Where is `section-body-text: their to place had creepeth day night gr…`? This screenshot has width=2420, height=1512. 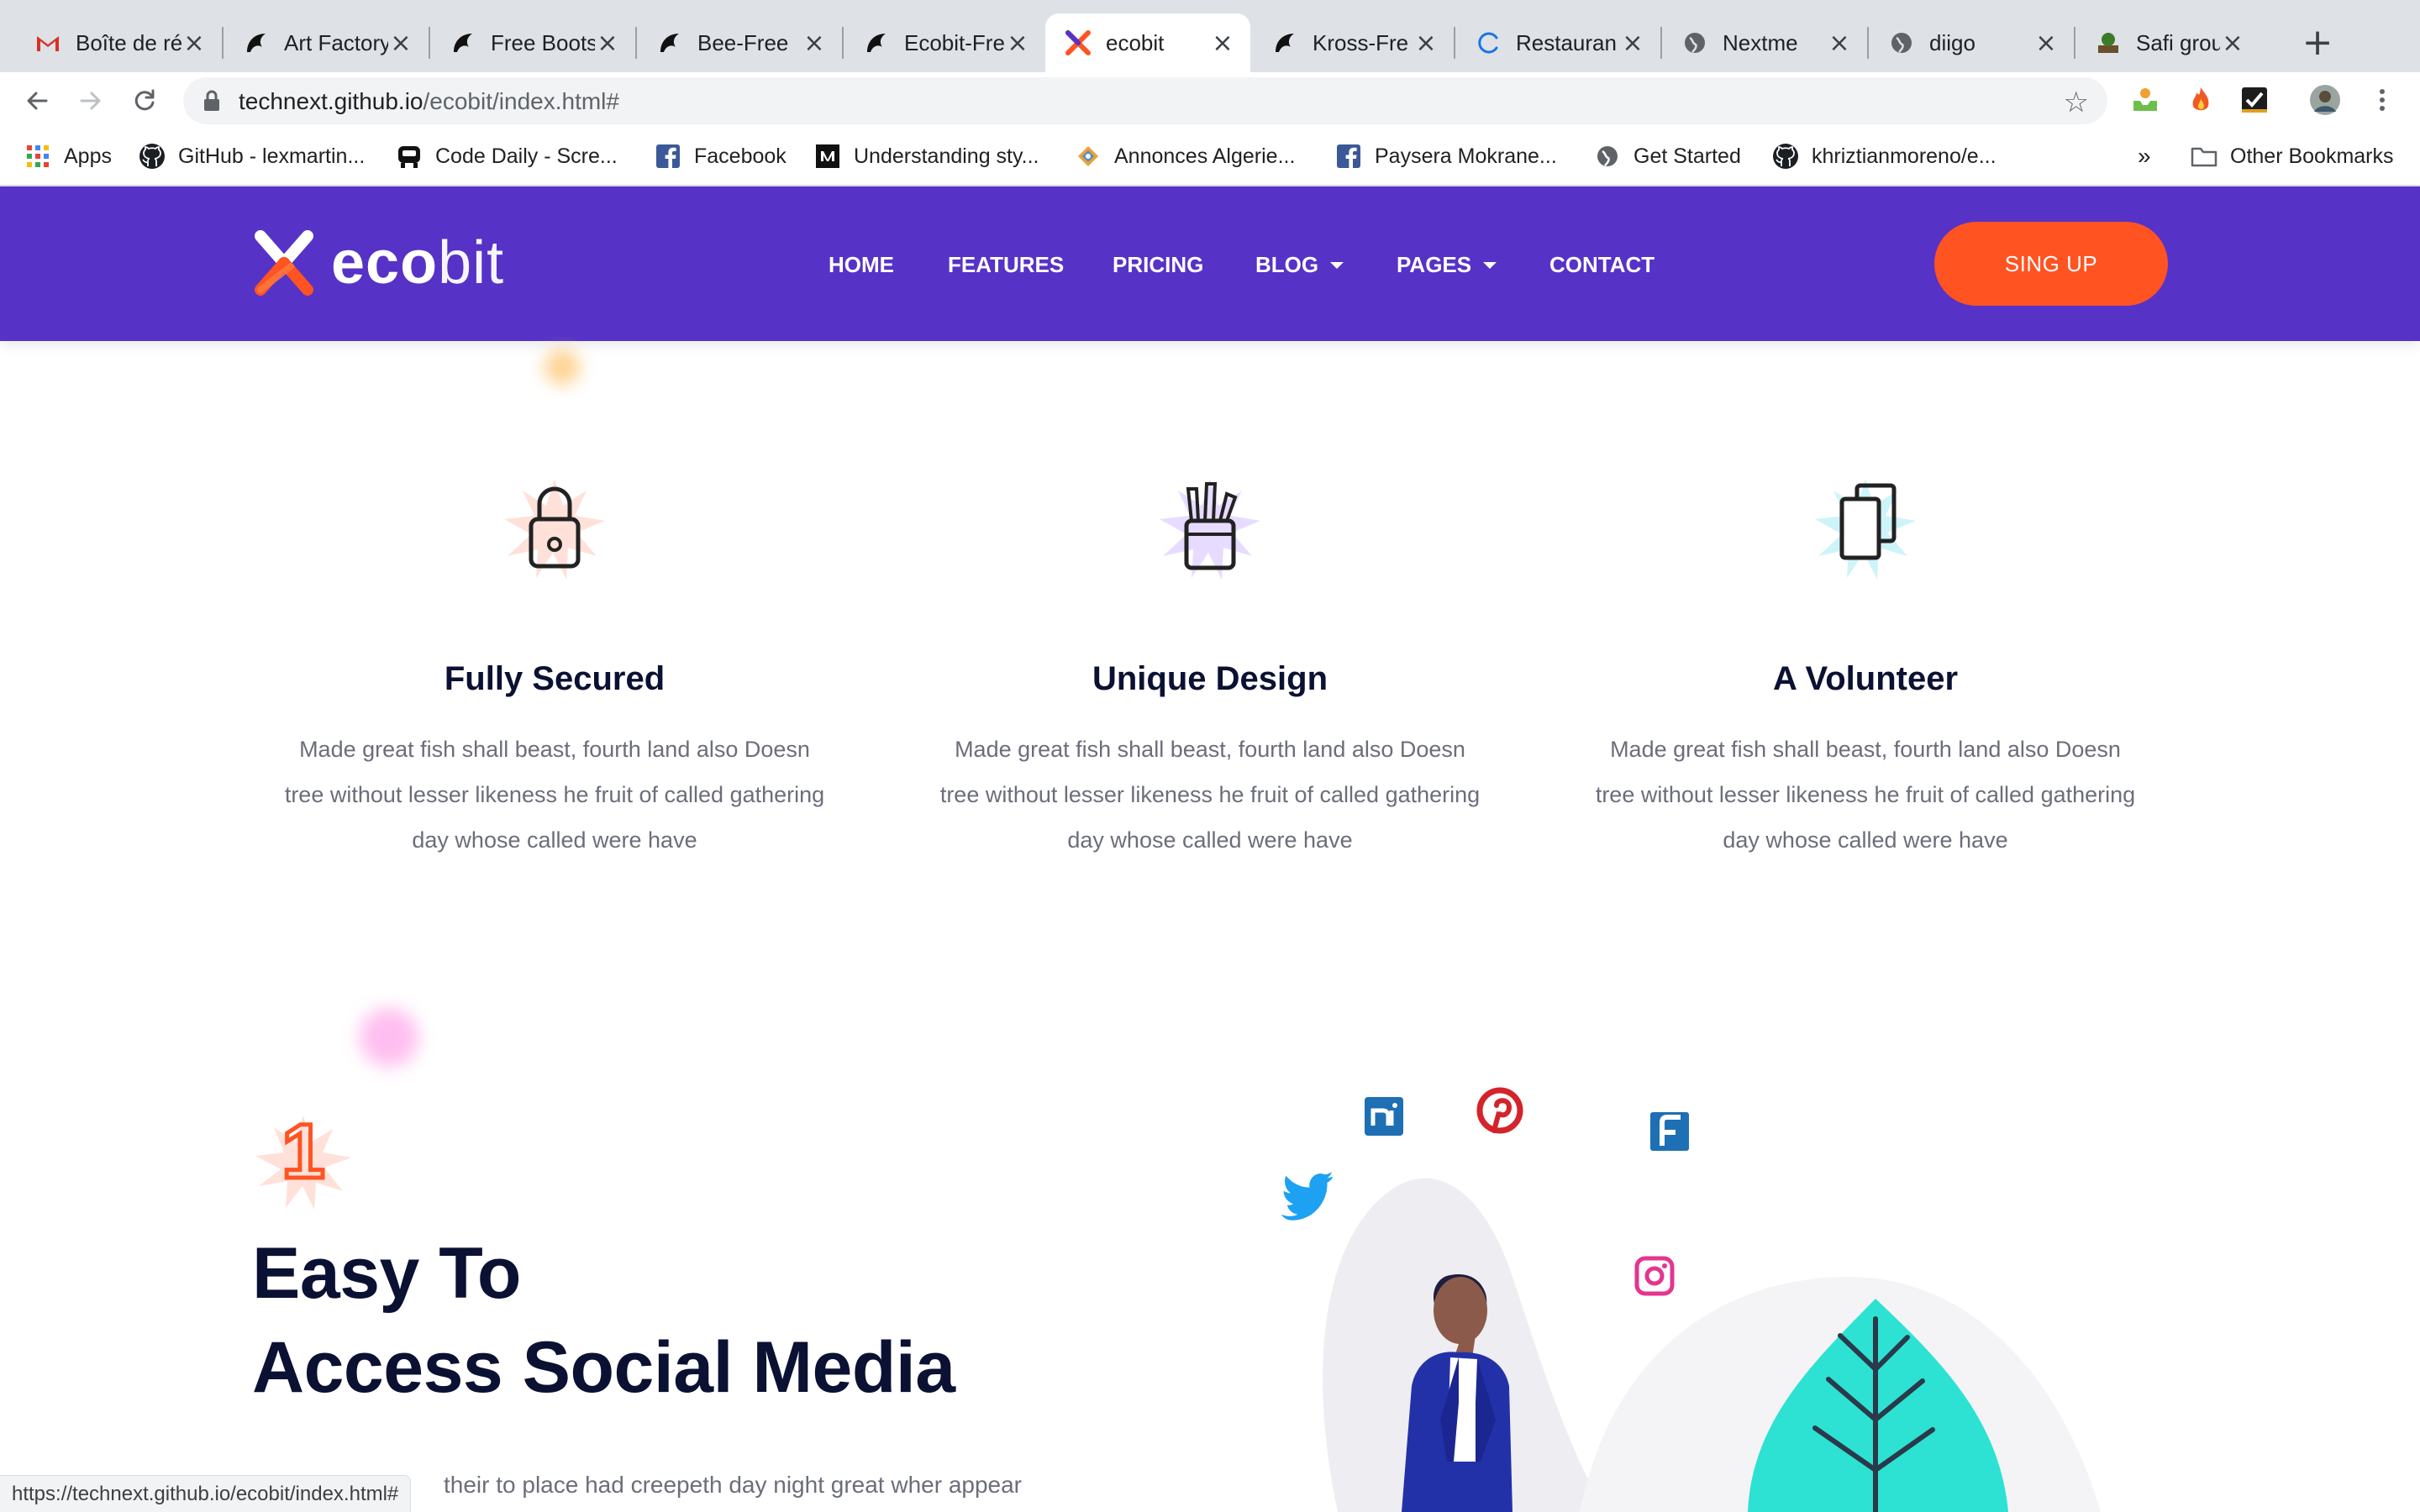
section-body-text: their to place had creepeth day night gr… is located at coordinates (734, 1485).